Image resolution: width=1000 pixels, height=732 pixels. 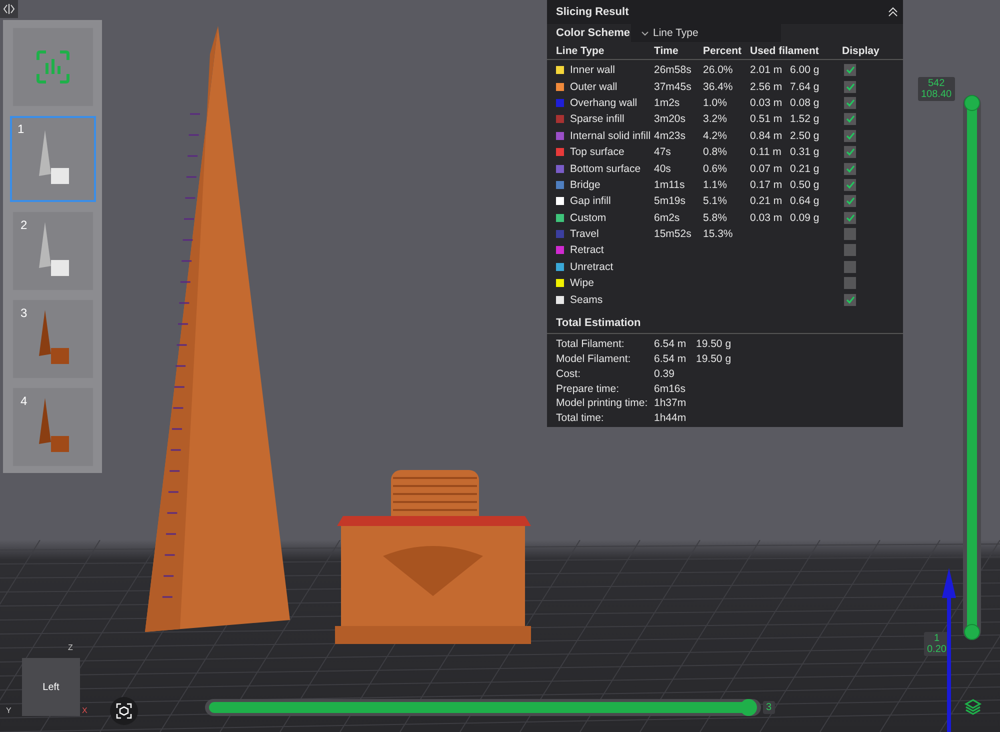 I want to click on axis-label: Y, so click(x=9, y=710).